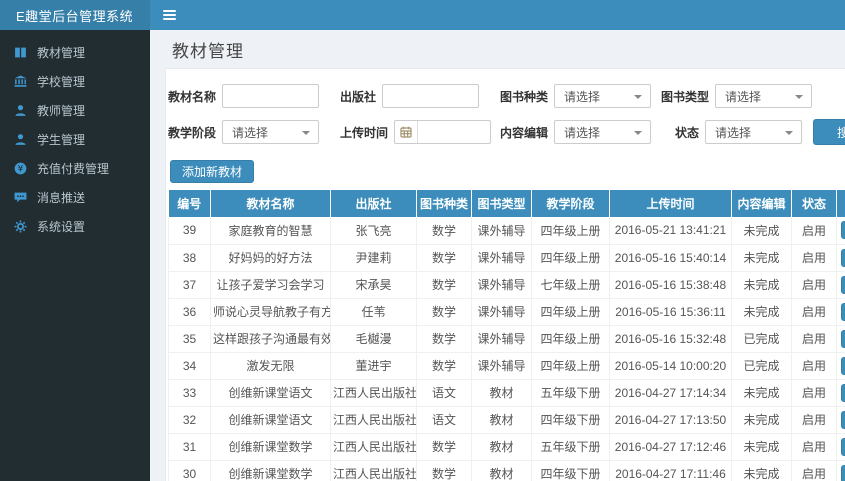 The width and height of the screenshot is (845, 481). Describe the element at coordinates (192, 96) in the screenshot. I see `textbook-name-label: 教材名称` at that location.